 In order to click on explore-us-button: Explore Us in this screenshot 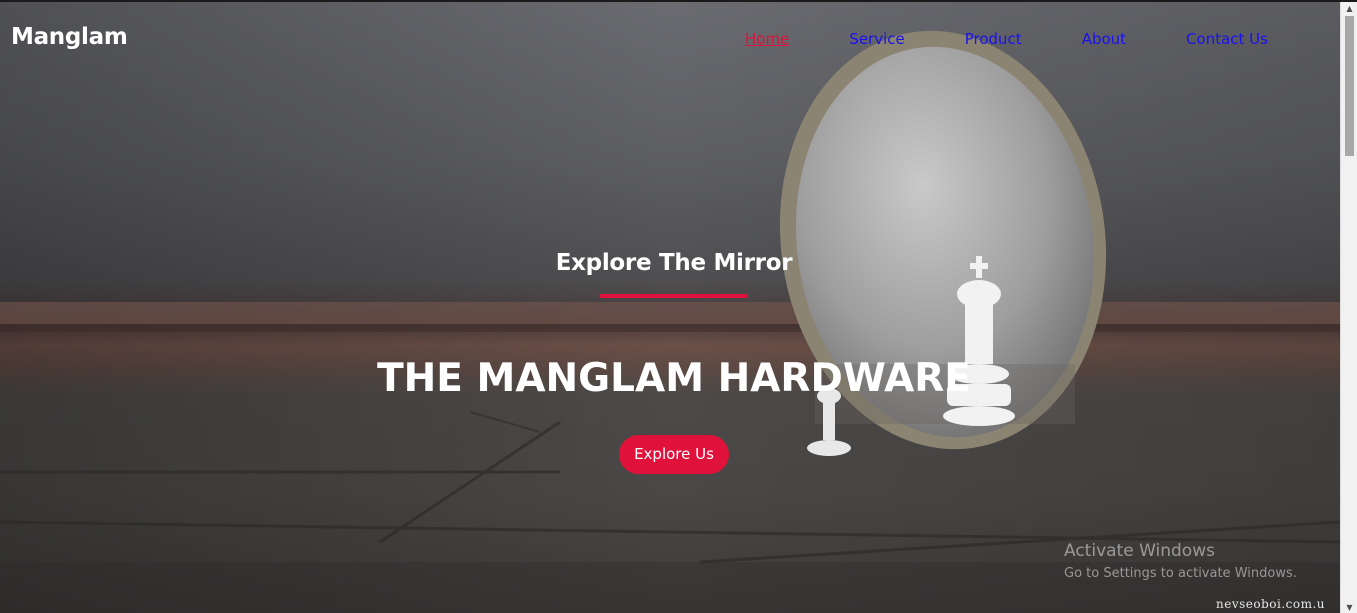, I will do `click(674, 454)`.